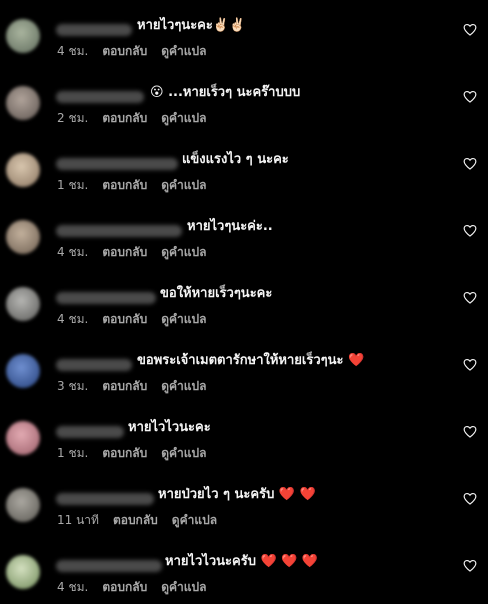  Describe the element at coordinates (216, 293) in the screenshot. I see `comment-text: ขอให้หายเร็วๆนะคะ` at that location.